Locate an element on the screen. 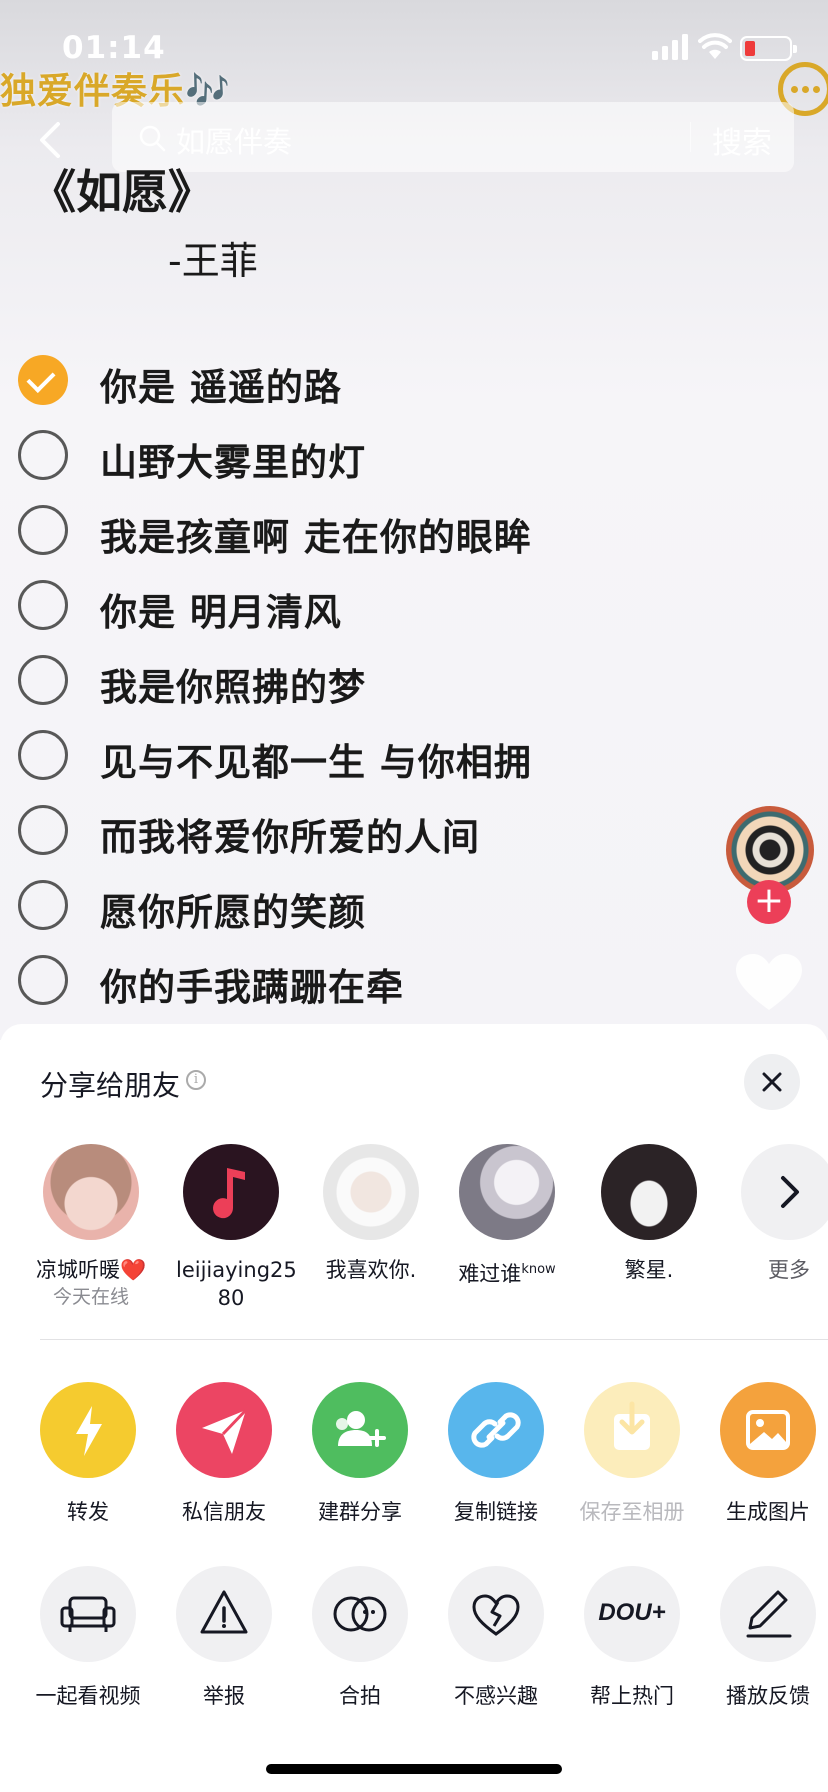 The width and height of the screenshot is (828, 1792). friend-name: 难过谁know is located at coordinates (507, 1274).